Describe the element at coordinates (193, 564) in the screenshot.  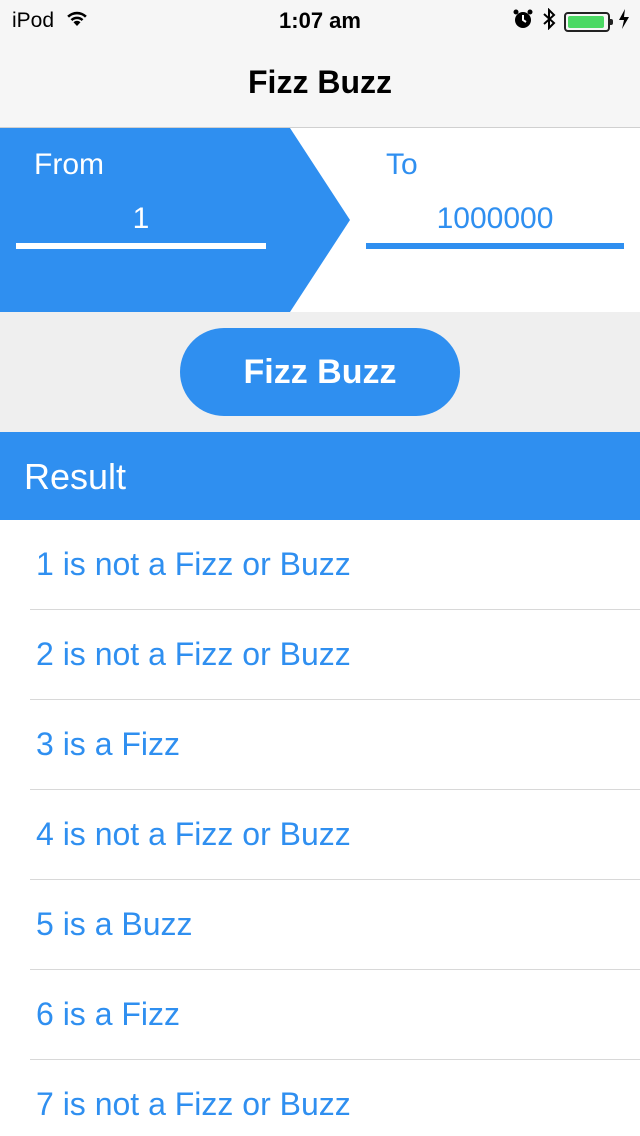
I see `list-item-text: 1 is not a Fizz or Buzz` at that location.